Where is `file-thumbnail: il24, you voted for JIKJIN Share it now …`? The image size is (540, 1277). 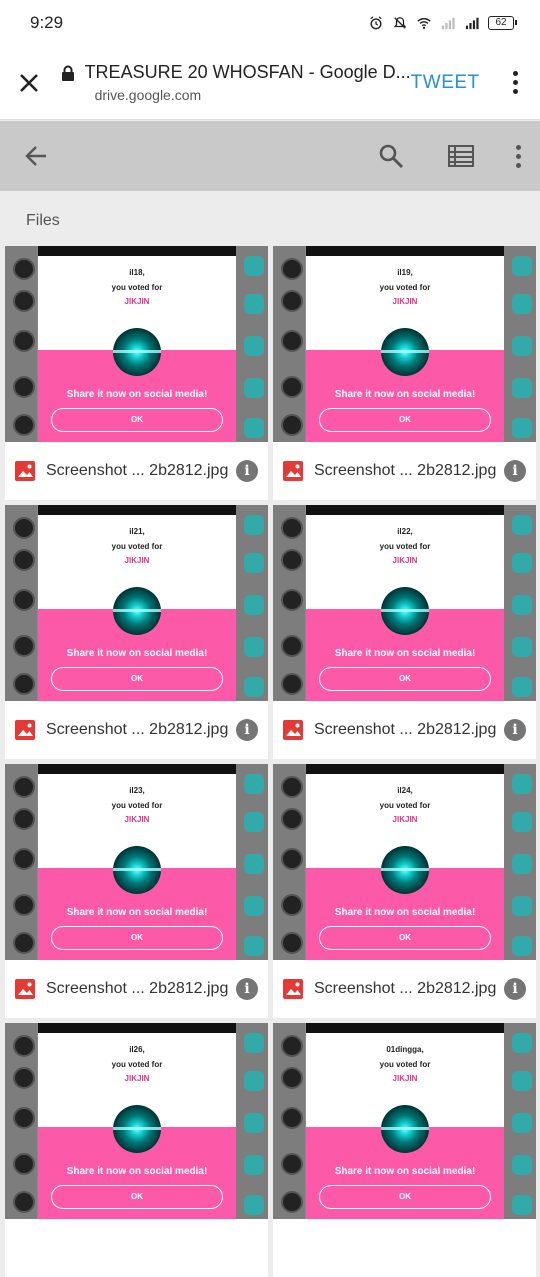 file-thumbnail: il24, you voted for JIKJIN Share it now … is located at coordinates (404, 862).